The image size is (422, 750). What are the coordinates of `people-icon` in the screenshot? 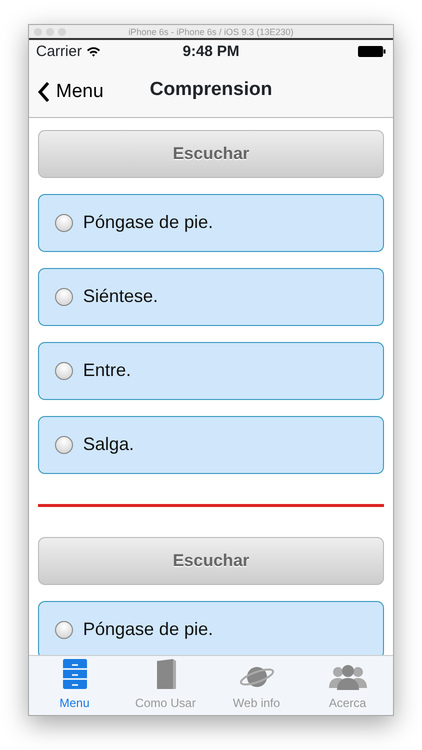 It's located at (347, 677).